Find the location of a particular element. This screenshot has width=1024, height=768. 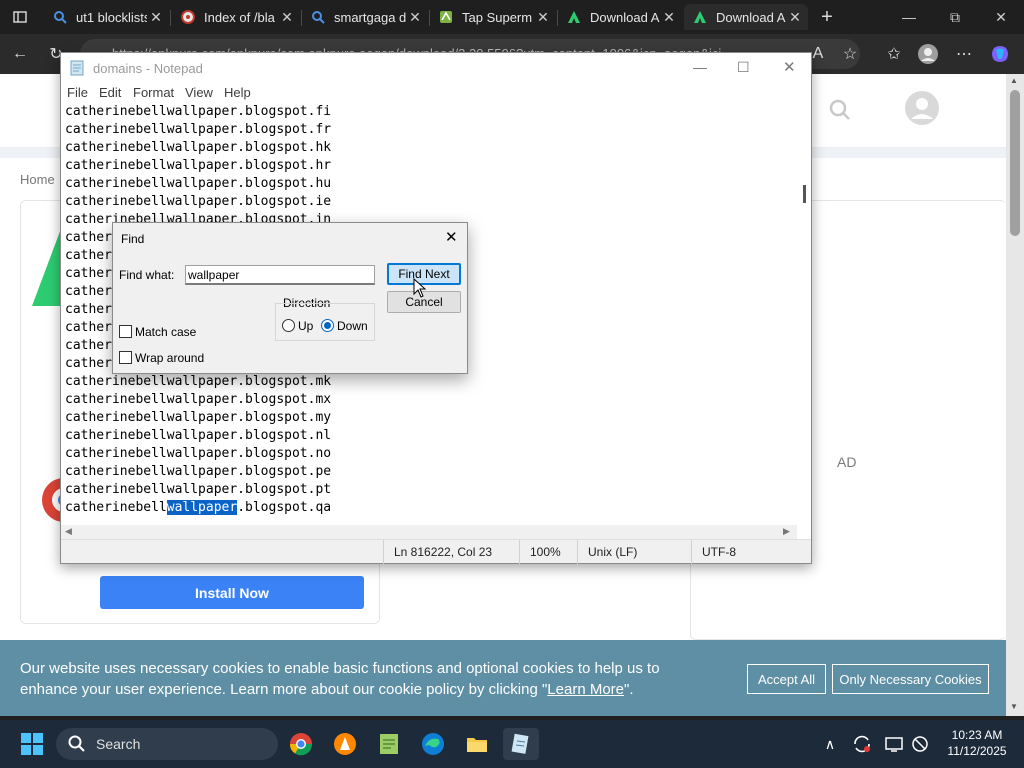

tab-label: smartgaga d is located at coordinates (370, 17).